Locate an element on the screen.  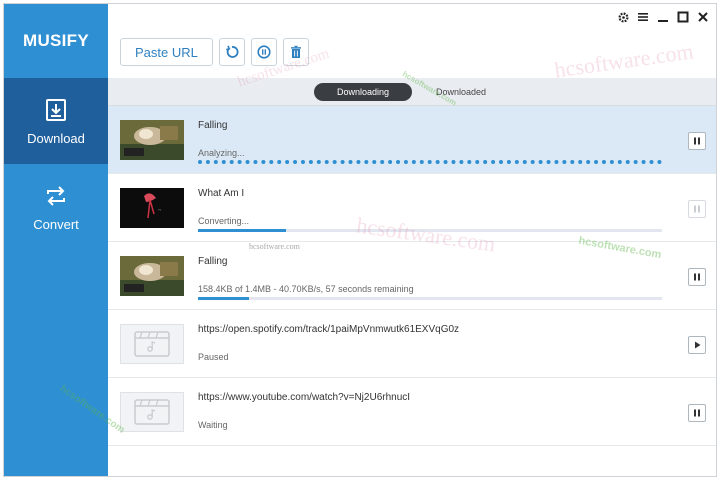
sidebar: MUSIFY Download Convert is located at coordinates (56, 240).